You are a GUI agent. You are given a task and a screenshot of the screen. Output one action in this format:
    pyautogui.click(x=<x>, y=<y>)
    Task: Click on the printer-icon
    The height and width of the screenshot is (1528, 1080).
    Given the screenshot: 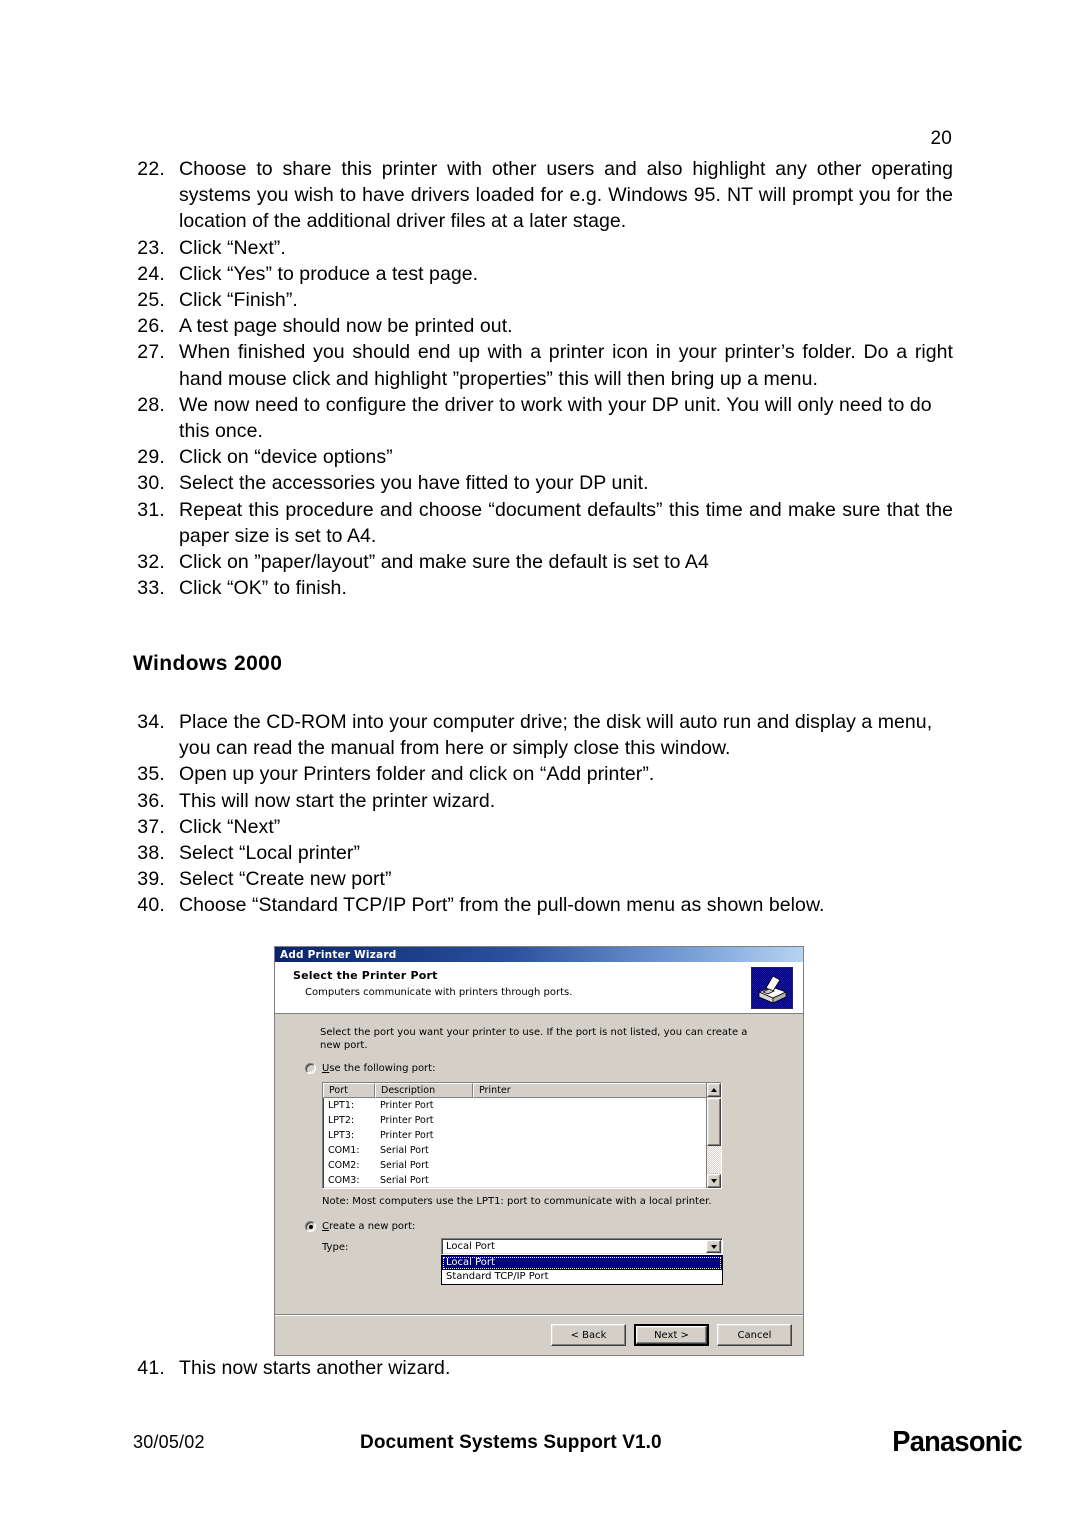 What is the action you would take?
    pyautogui.click(x=772, y=988)
    